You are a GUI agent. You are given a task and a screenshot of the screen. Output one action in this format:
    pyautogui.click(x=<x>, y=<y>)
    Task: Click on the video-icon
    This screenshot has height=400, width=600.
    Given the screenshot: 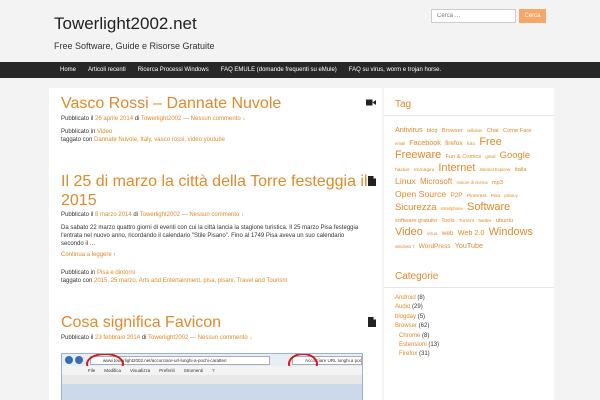 What is the action you would take?
    pyautogui.click(x=371, y=102)
    